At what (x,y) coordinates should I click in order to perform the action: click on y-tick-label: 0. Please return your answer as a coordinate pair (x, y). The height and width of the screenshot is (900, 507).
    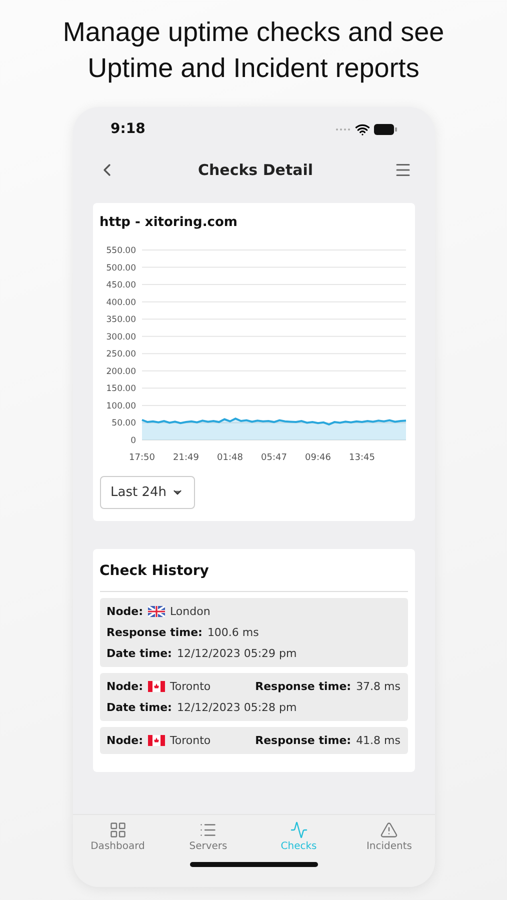
    Looking at the image, I should click on (133, 441).